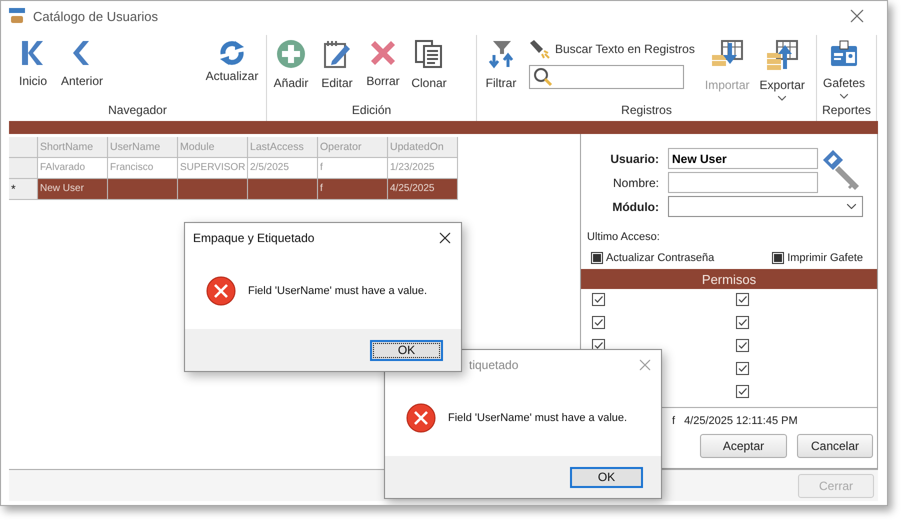  I want to click on accept-button: Aceptar, so click(743, 446).